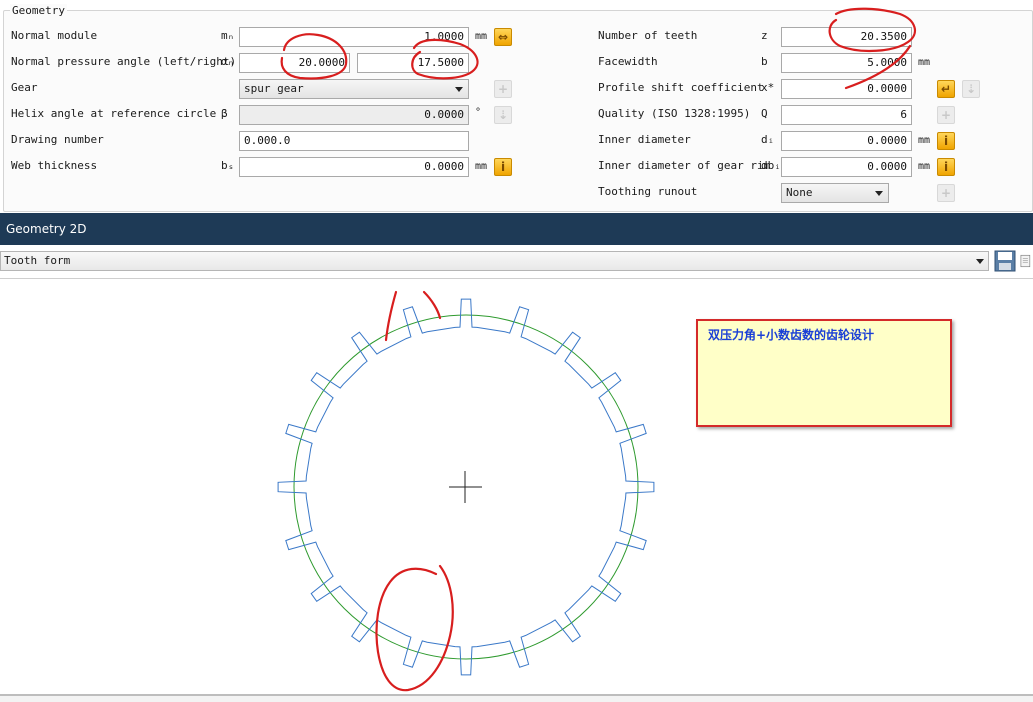 This screenshot has height=702, width=1033. What do you see at coordinates (54, 35) in the screenshot?
I see `normal-module-label: Normal module` at bounding box center [54, 35].